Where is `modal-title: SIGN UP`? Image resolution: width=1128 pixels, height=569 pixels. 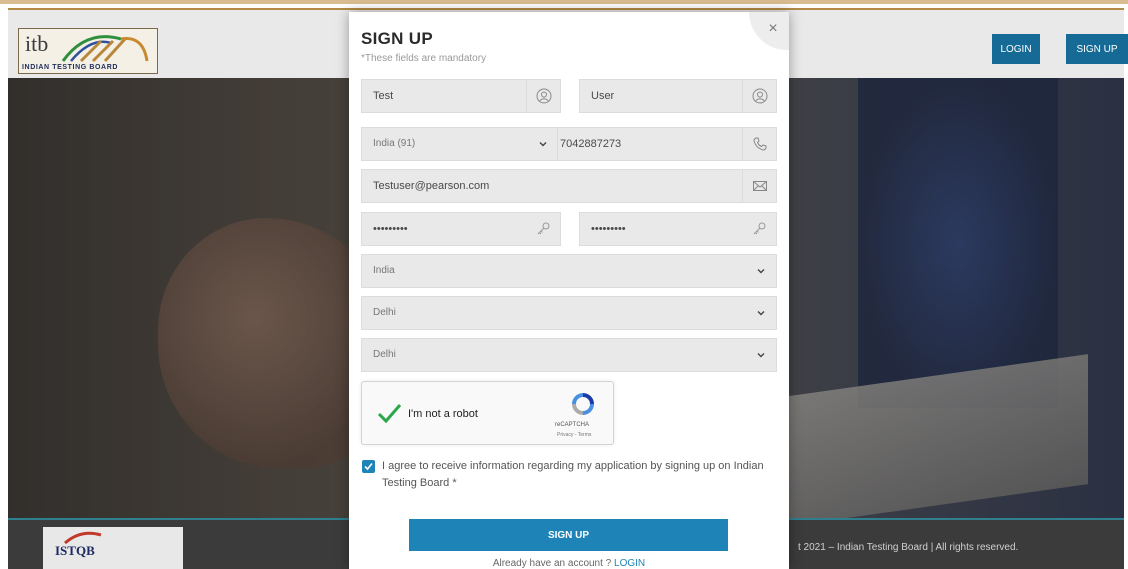
modal-title: SIGN UP is located at coordinates (397, 38).